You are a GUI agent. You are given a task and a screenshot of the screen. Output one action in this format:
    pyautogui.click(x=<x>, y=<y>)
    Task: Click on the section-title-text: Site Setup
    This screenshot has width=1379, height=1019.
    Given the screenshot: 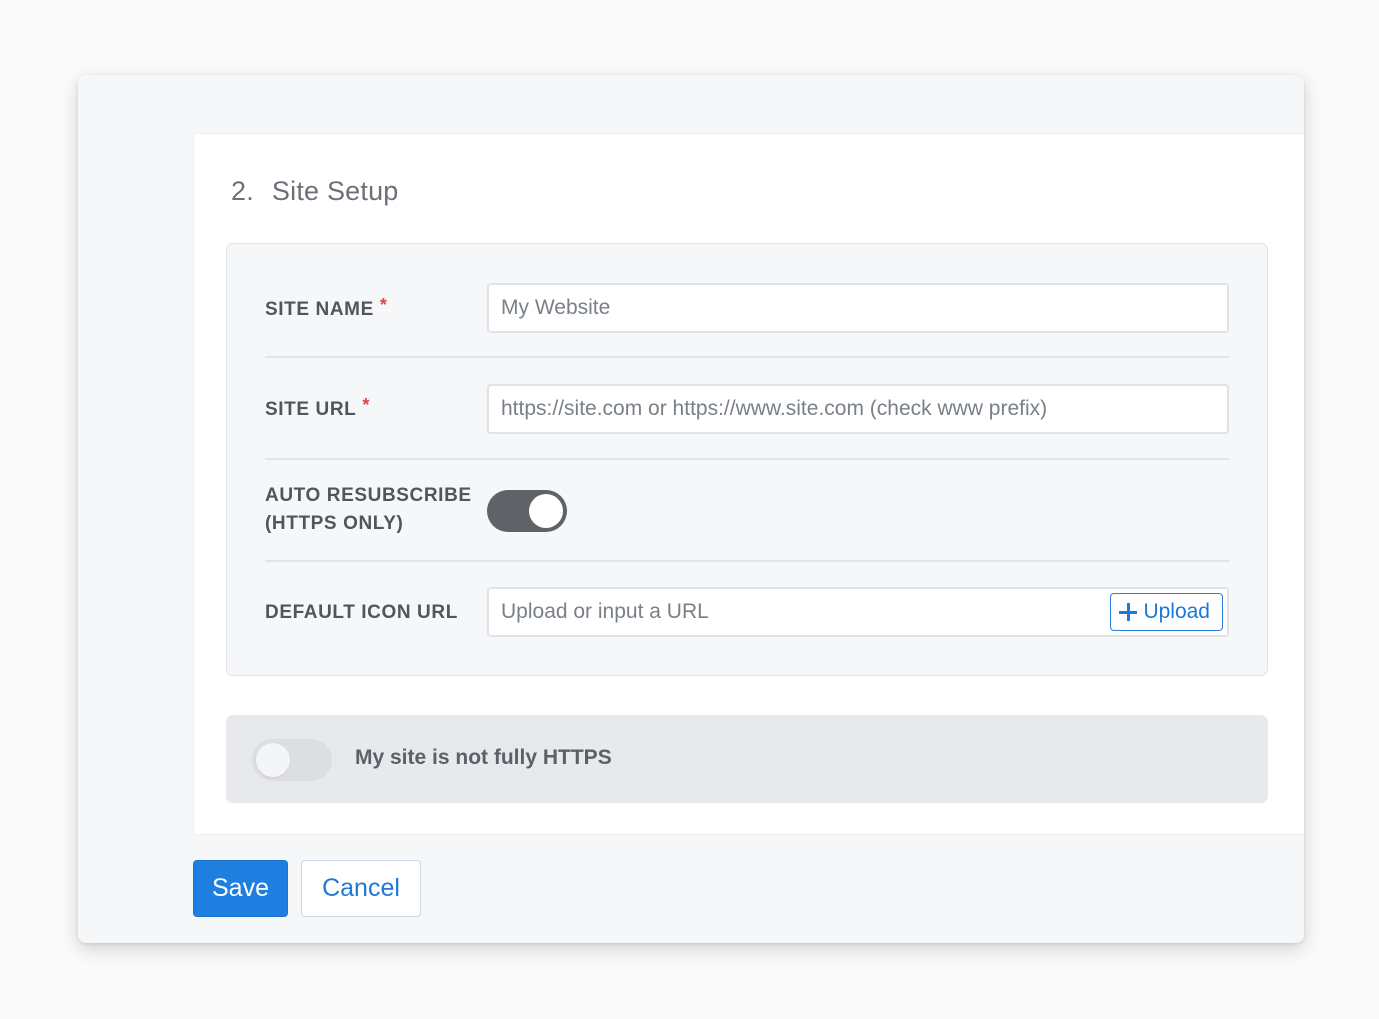 What is the action you would take?
    pyautogui.click(x=335, y=191)
    